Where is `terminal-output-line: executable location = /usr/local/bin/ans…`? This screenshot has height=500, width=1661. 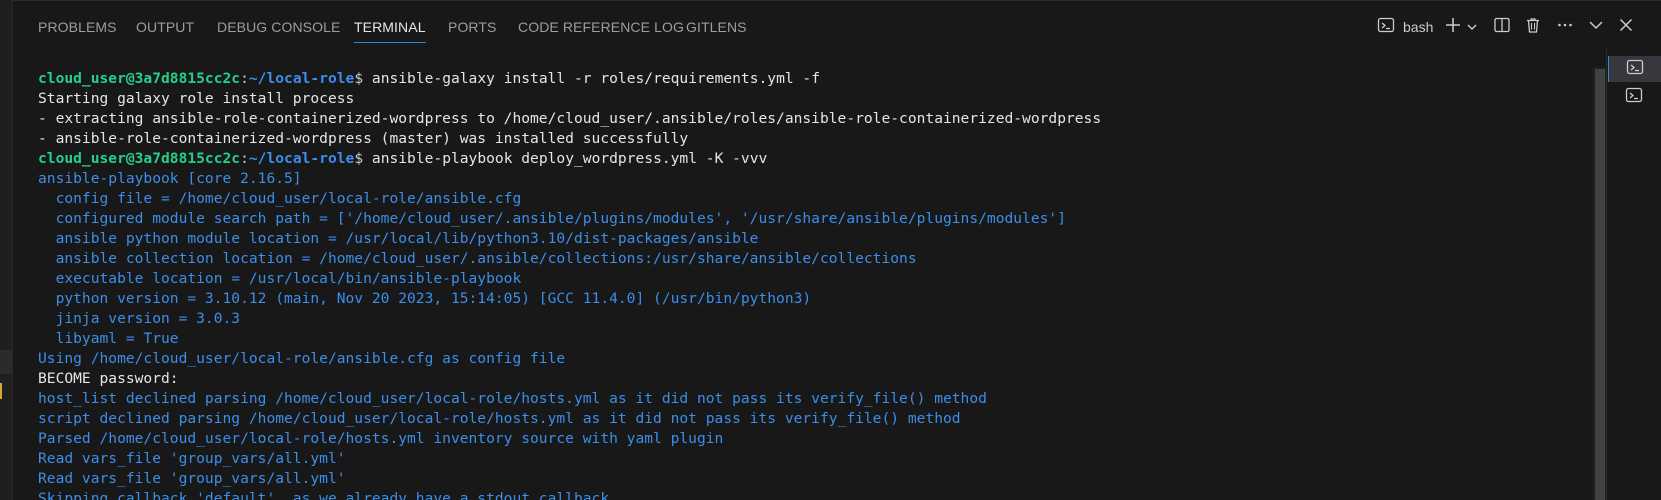
terminal-output-line: executable location = /usr/local/bin/ans… is located at coordinates (280, 278).